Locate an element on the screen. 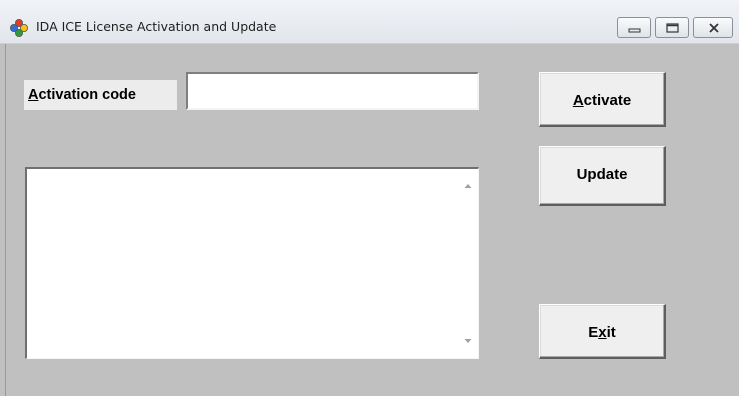  activation-code-mnemonic: A is located at coordinates (33, 95).